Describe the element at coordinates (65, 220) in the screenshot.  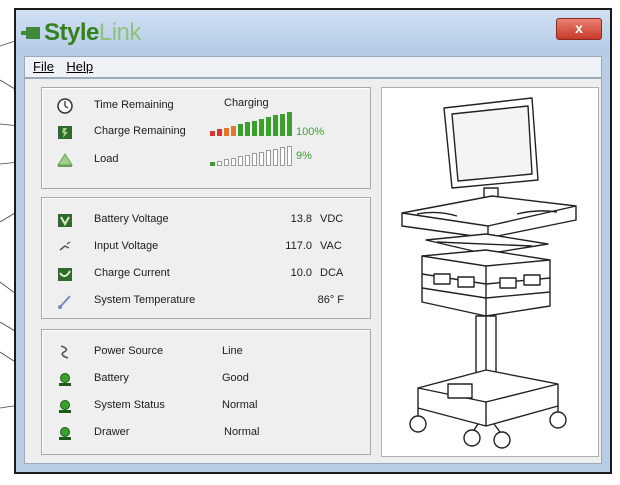
I see `battery-voltage-icon` at that location.